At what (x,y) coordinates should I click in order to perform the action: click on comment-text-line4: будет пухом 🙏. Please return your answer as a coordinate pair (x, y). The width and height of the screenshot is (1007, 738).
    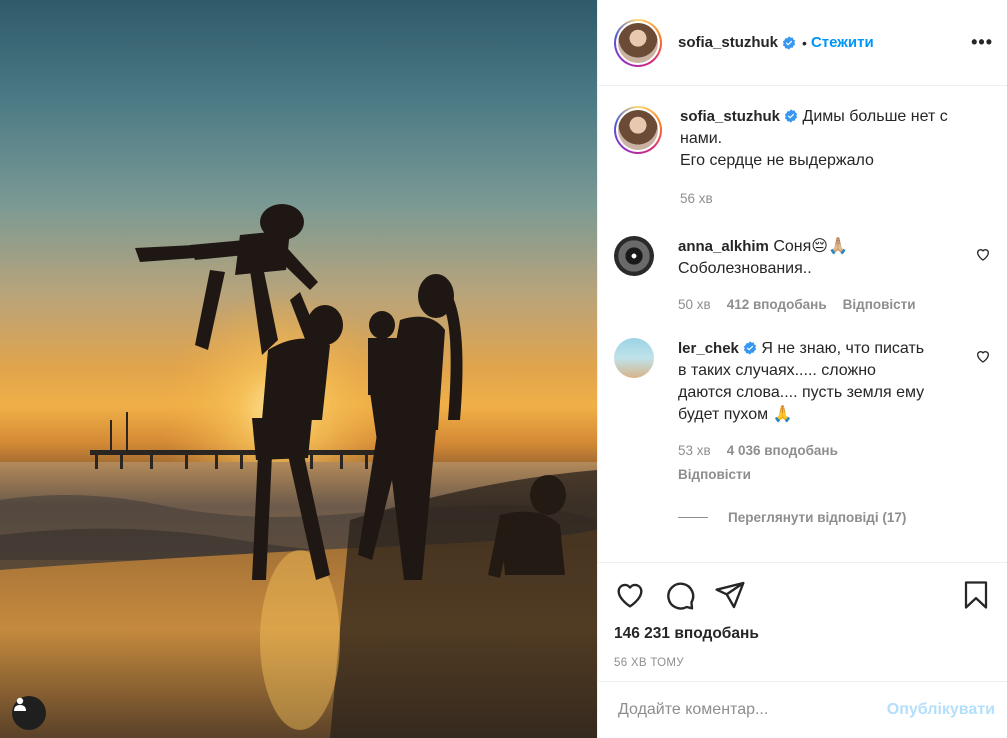
    Looking at the image, I should click on (735, 414).